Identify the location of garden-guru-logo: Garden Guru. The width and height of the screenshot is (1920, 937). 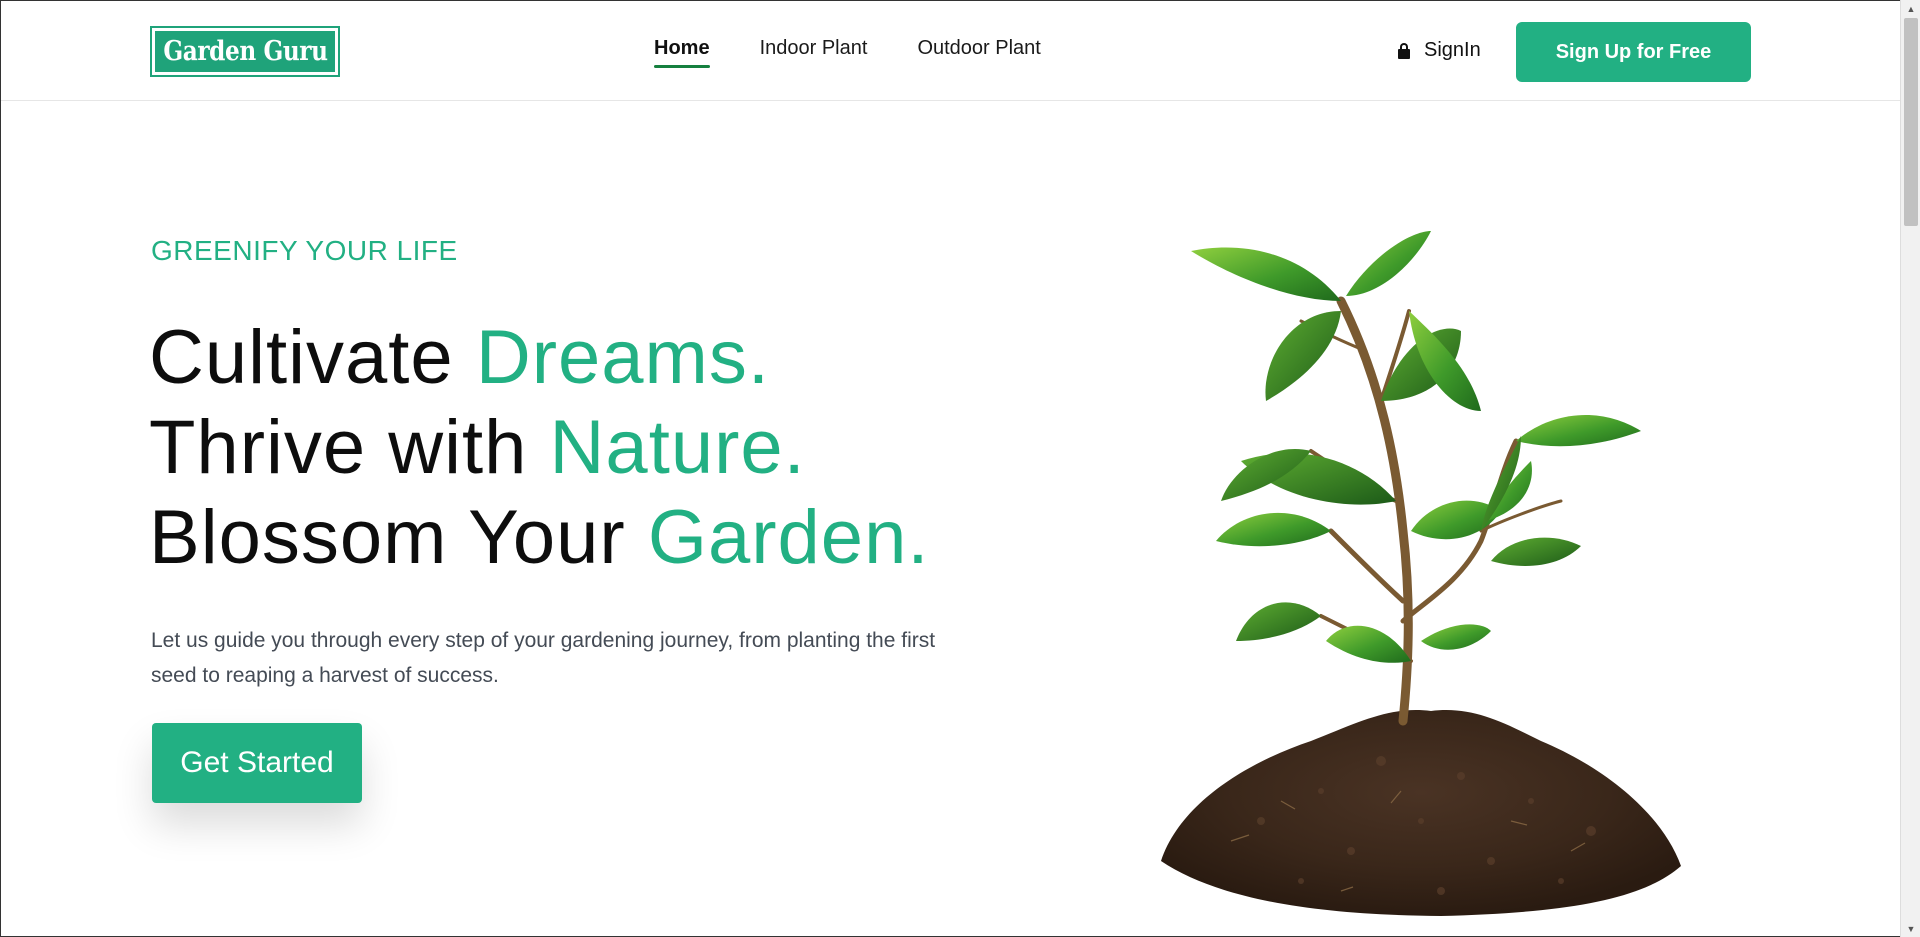
(245, 51).